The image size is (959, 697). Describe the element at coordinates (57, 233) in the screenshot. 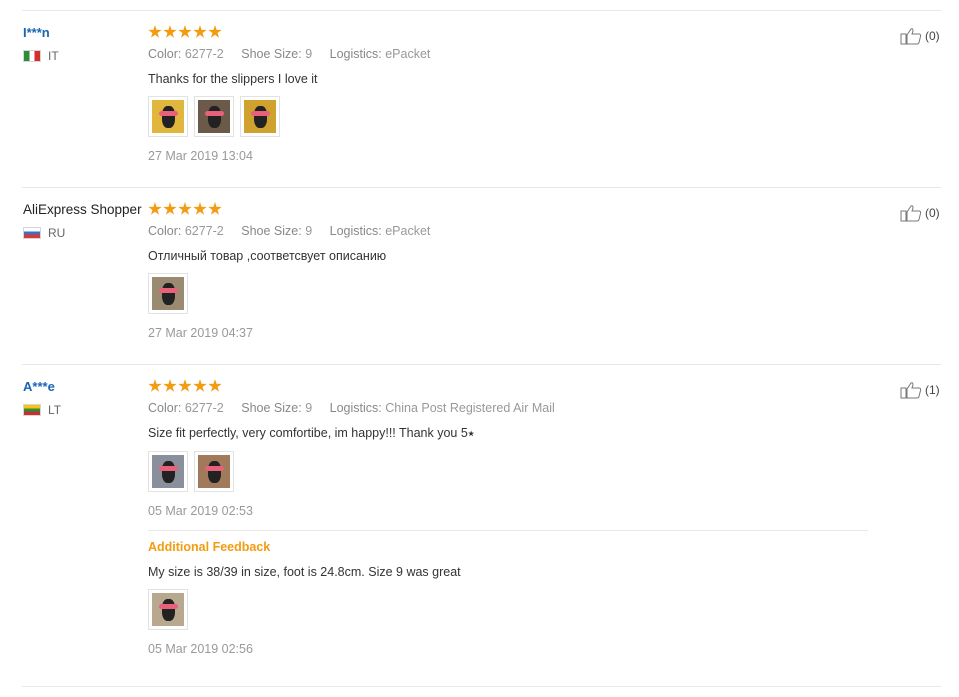

I see `country-code: RU` at that location.